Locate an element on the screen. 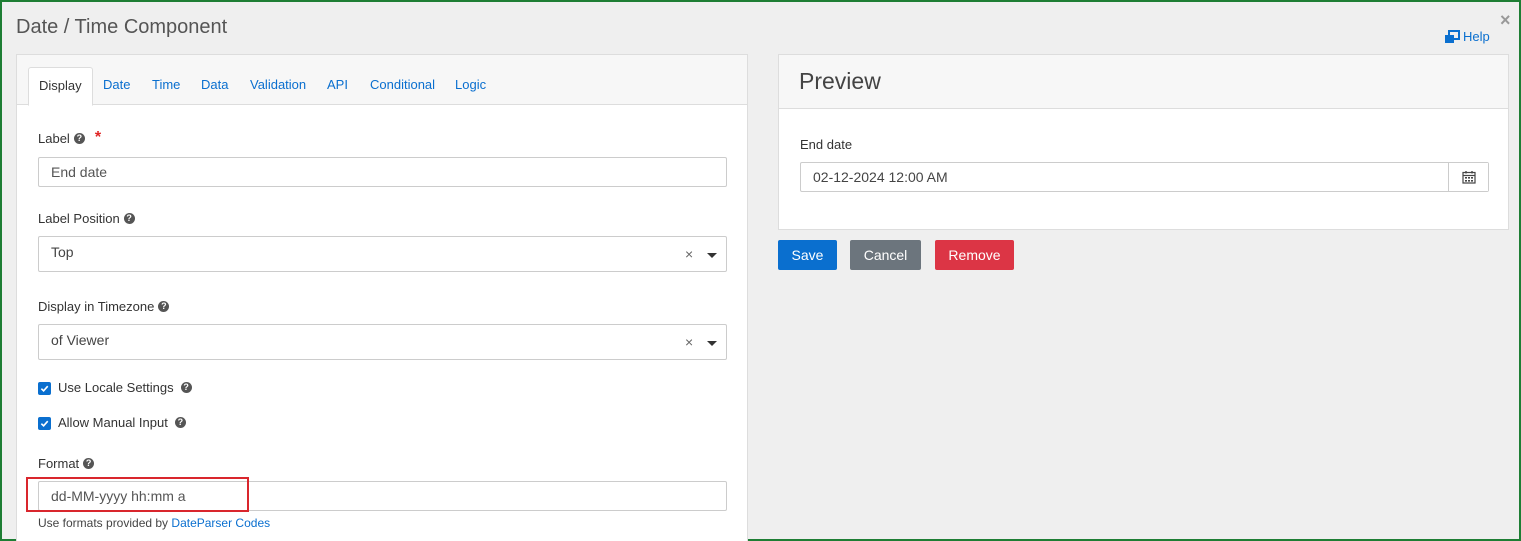 This screenshot has height=541, width=1521. calendar-icon is located at coordinates (1468, 177).